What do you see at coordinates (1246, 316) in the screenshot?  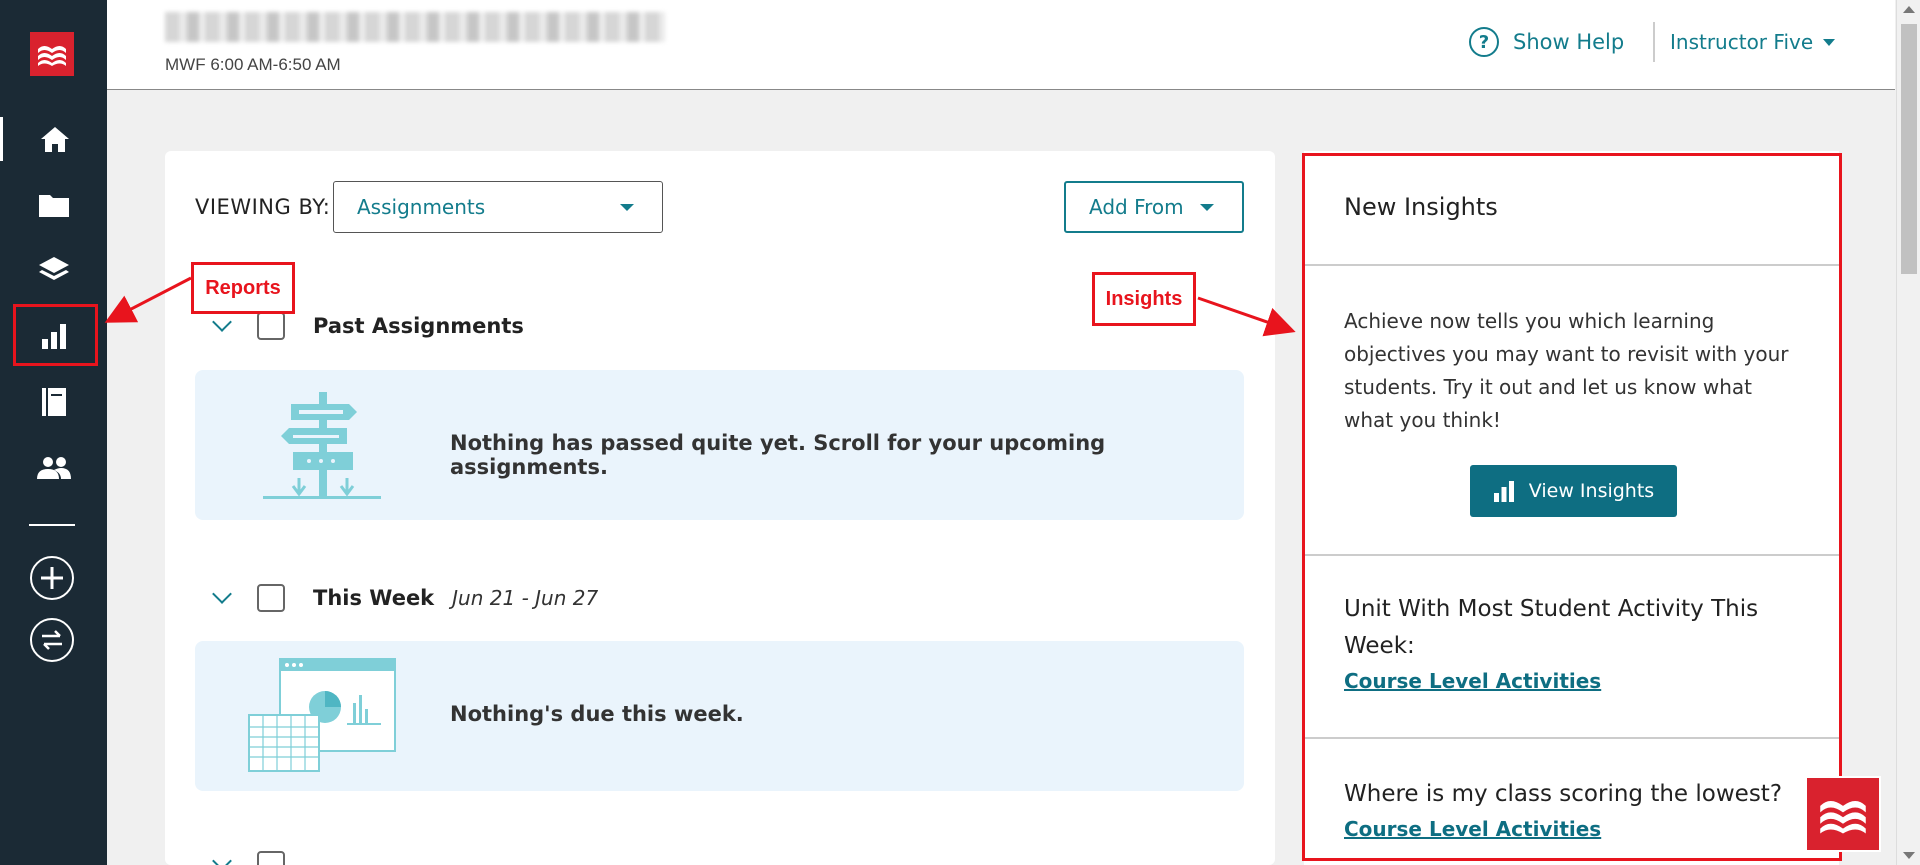 I see `insights-arrow-icon` at bounding box center [1246, 316].